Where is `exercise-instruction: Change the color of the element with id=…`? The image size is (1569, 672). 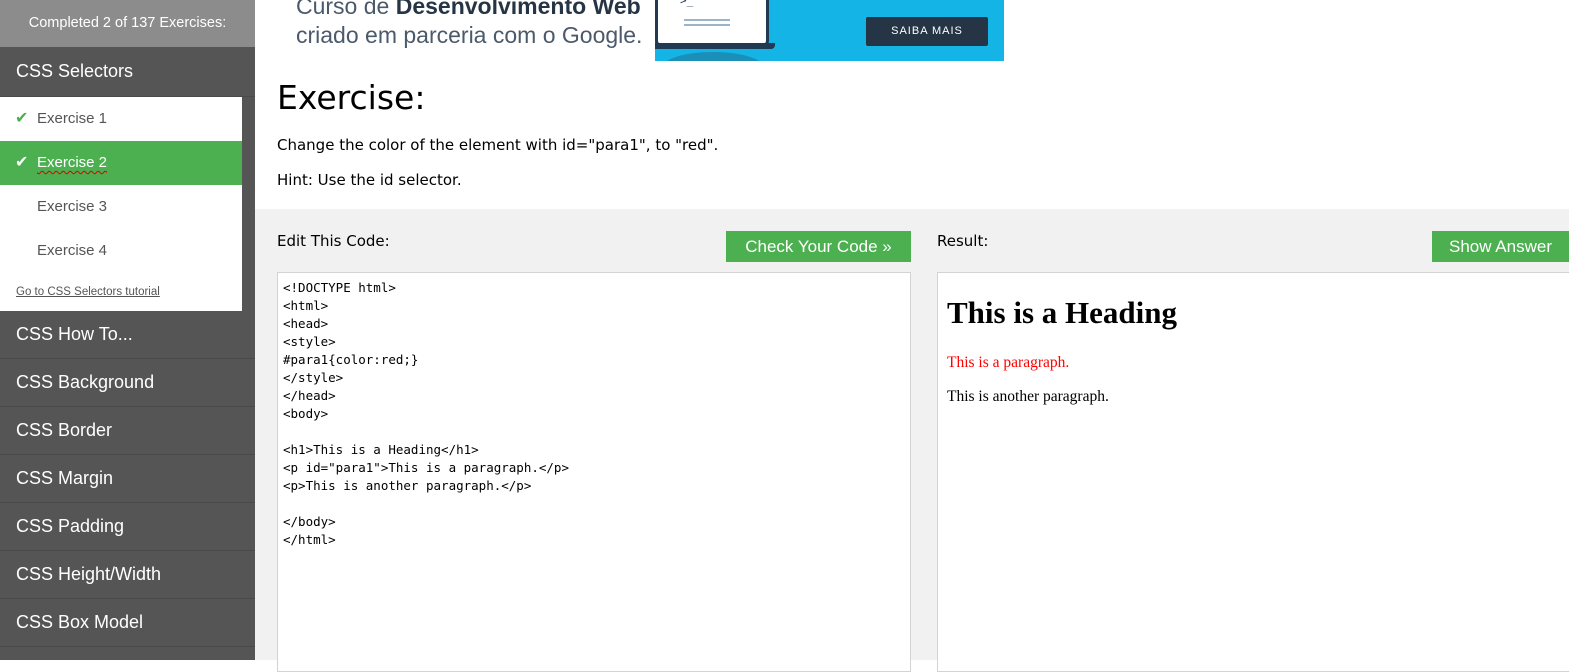
exercise-instruction: Change the color of the element with id=… is located at coordinates (498, 145).